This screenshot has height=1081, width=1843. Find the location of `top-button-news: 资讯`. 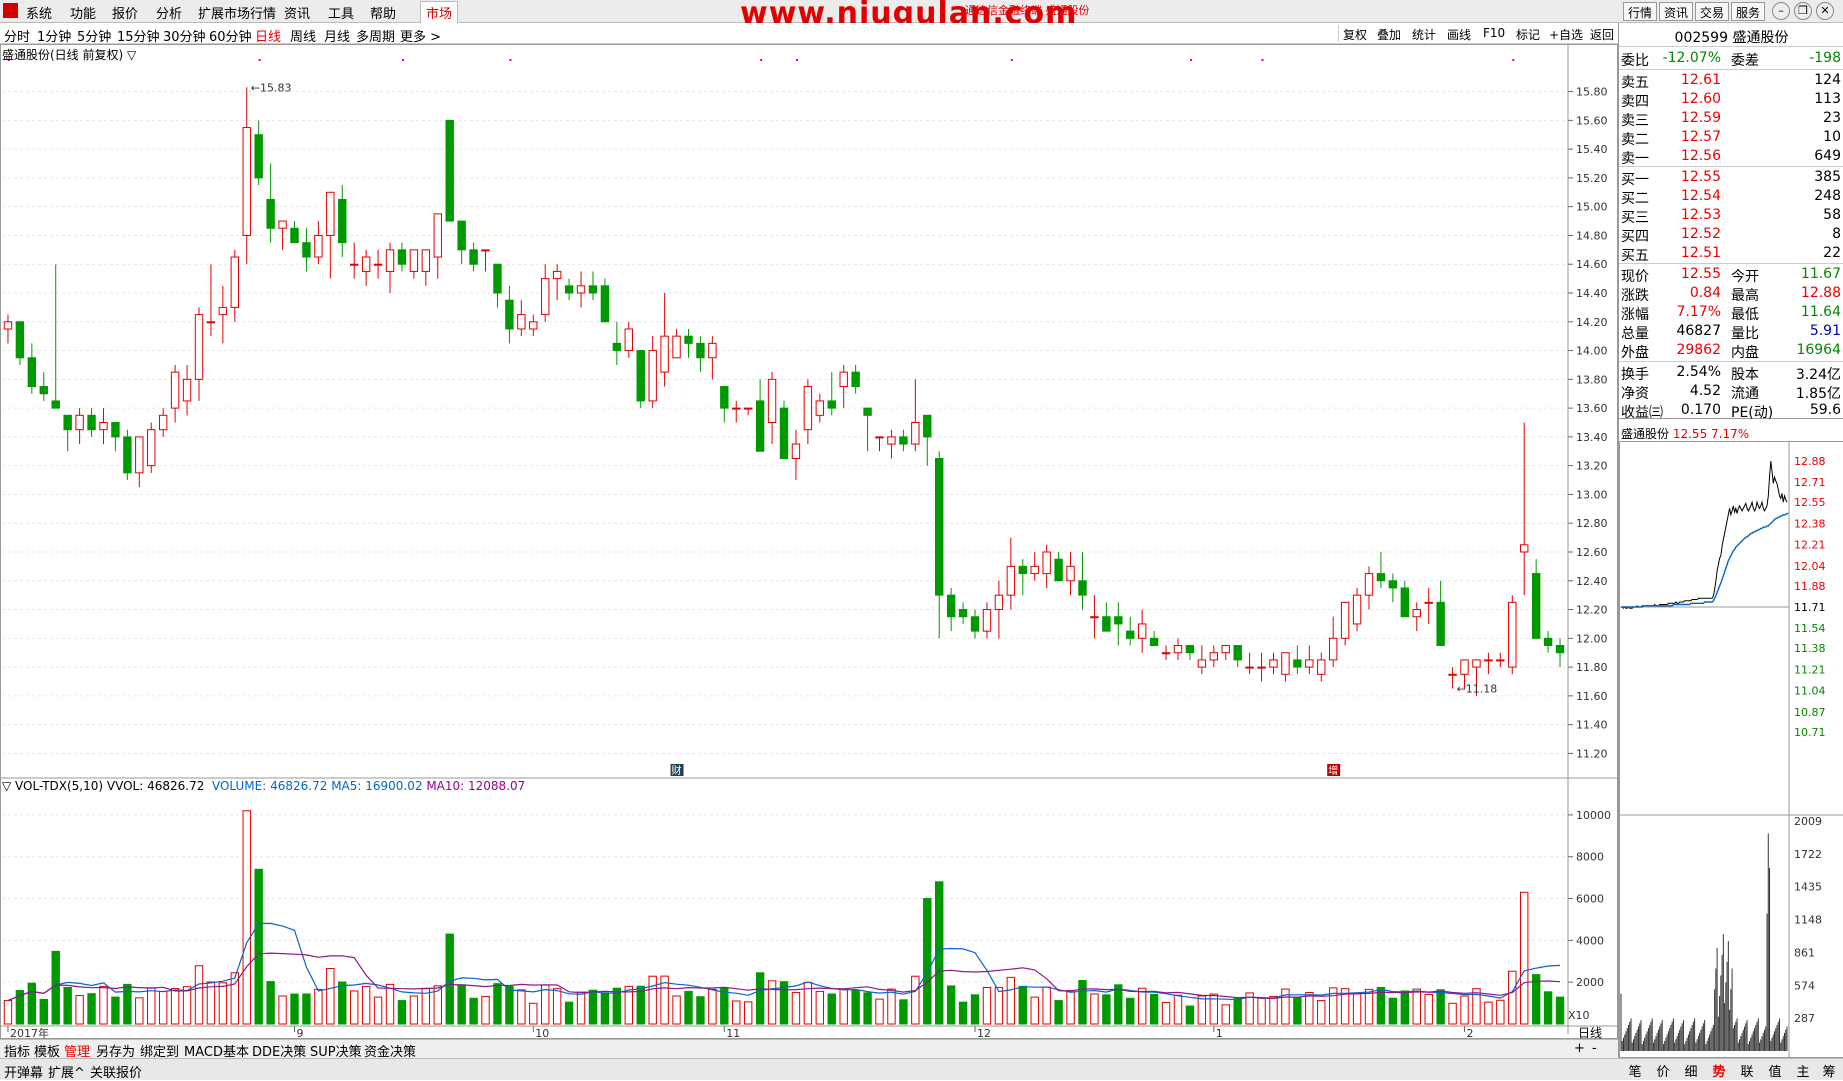

top-button-news: 资讯 is located at coordinates (1676, 11).